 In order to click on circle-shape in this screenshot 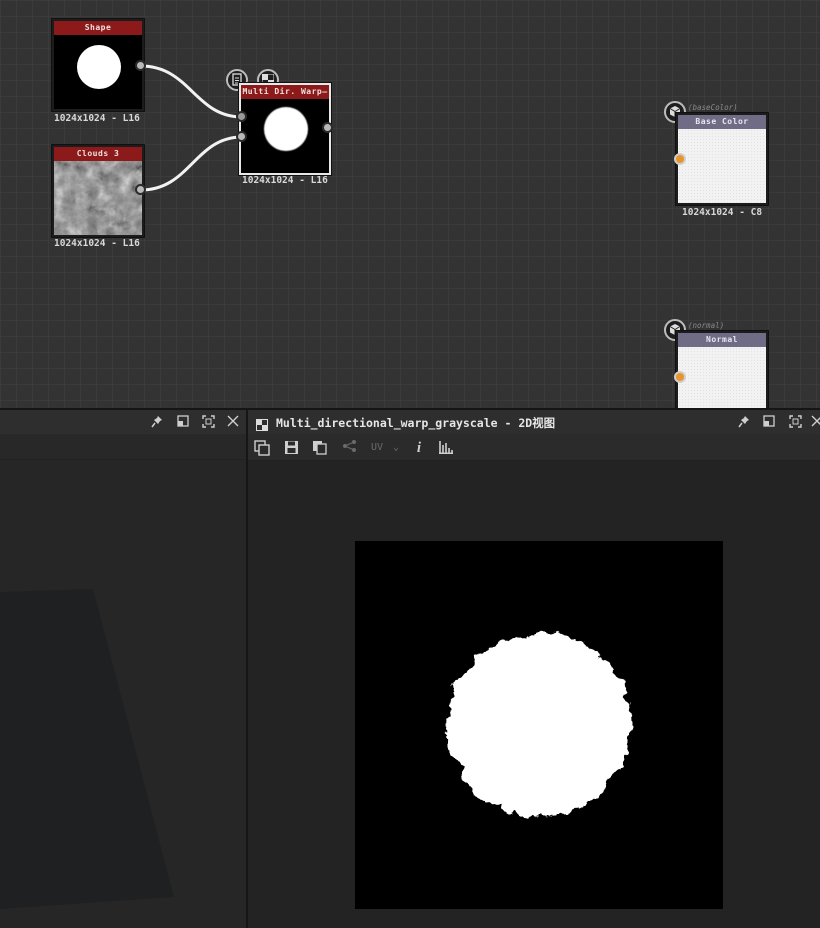, I will do `click(99, 67)`.